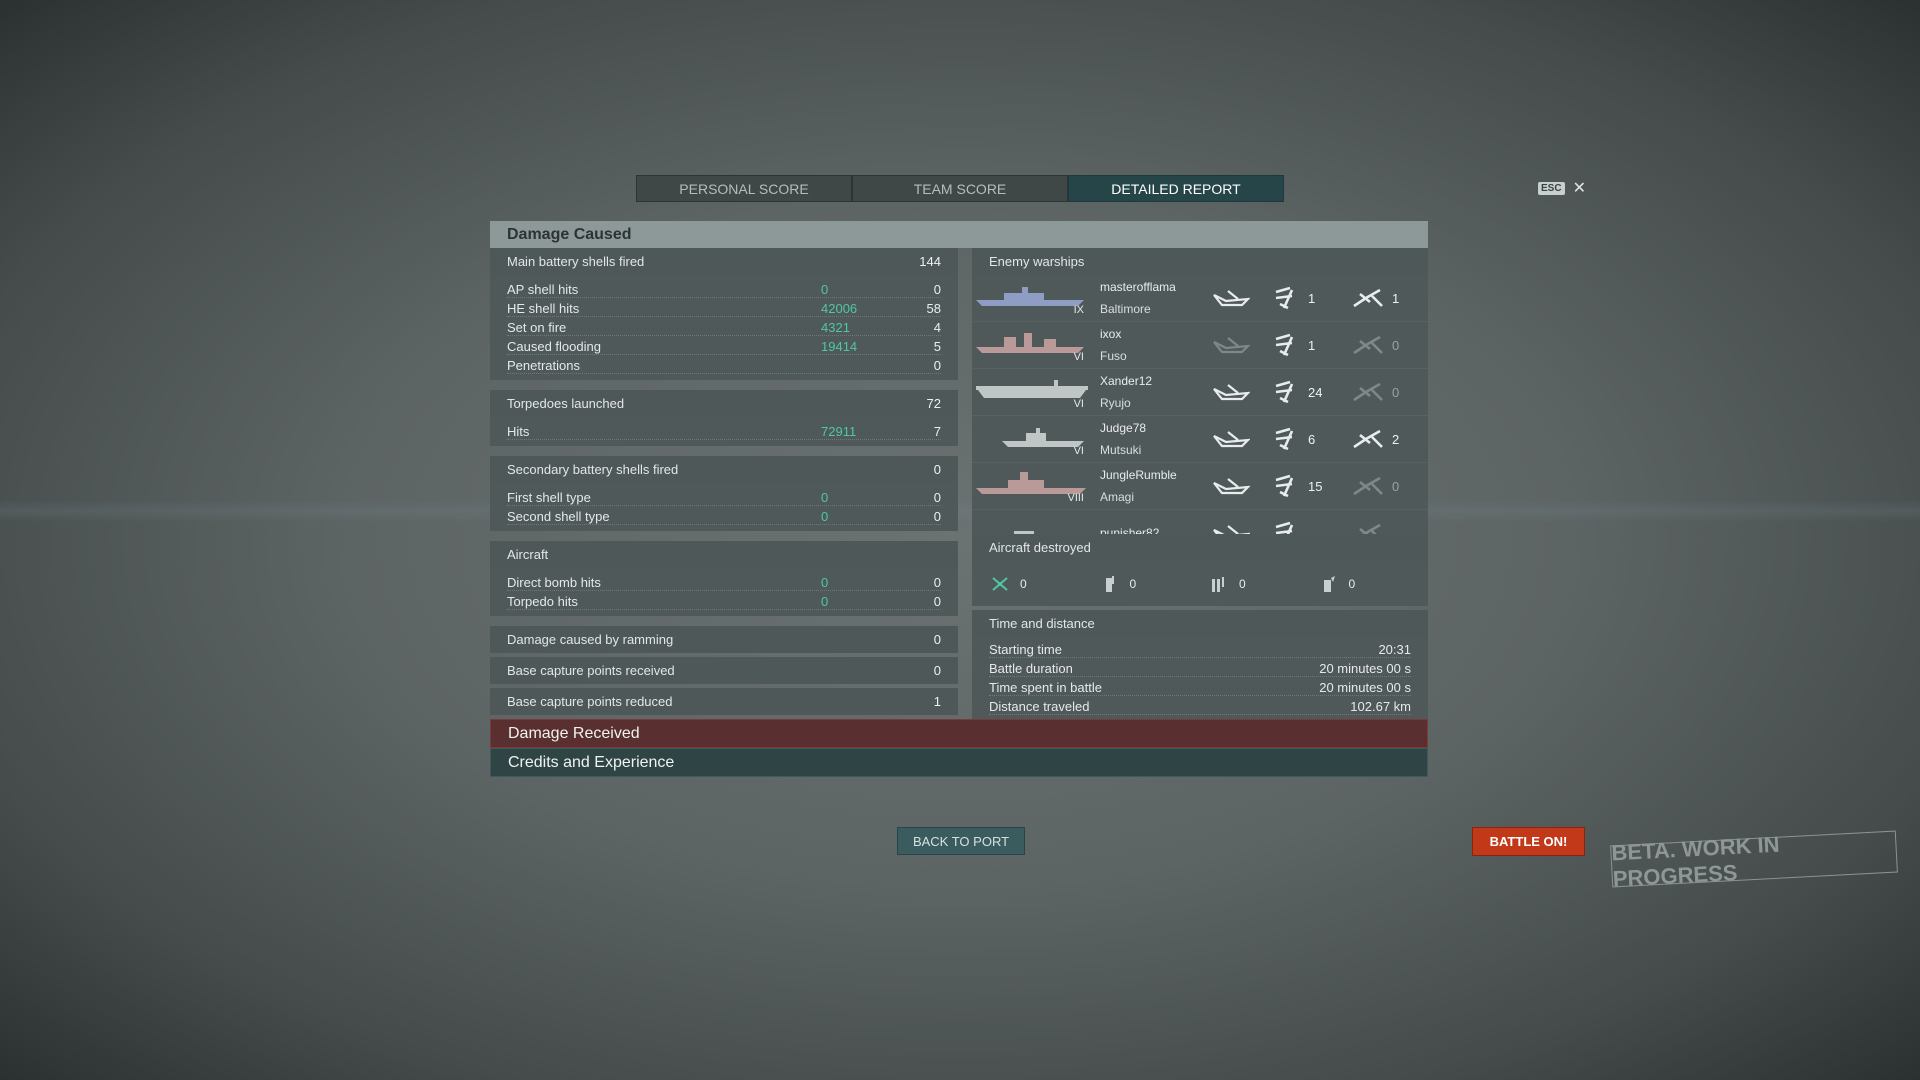 The width and height of the screenshot is (1920, 1080). Describe the element at coordinates (1176, 188) in the screenshot. I see `tab-detailed-report: DETAILED REPORT` at that location.